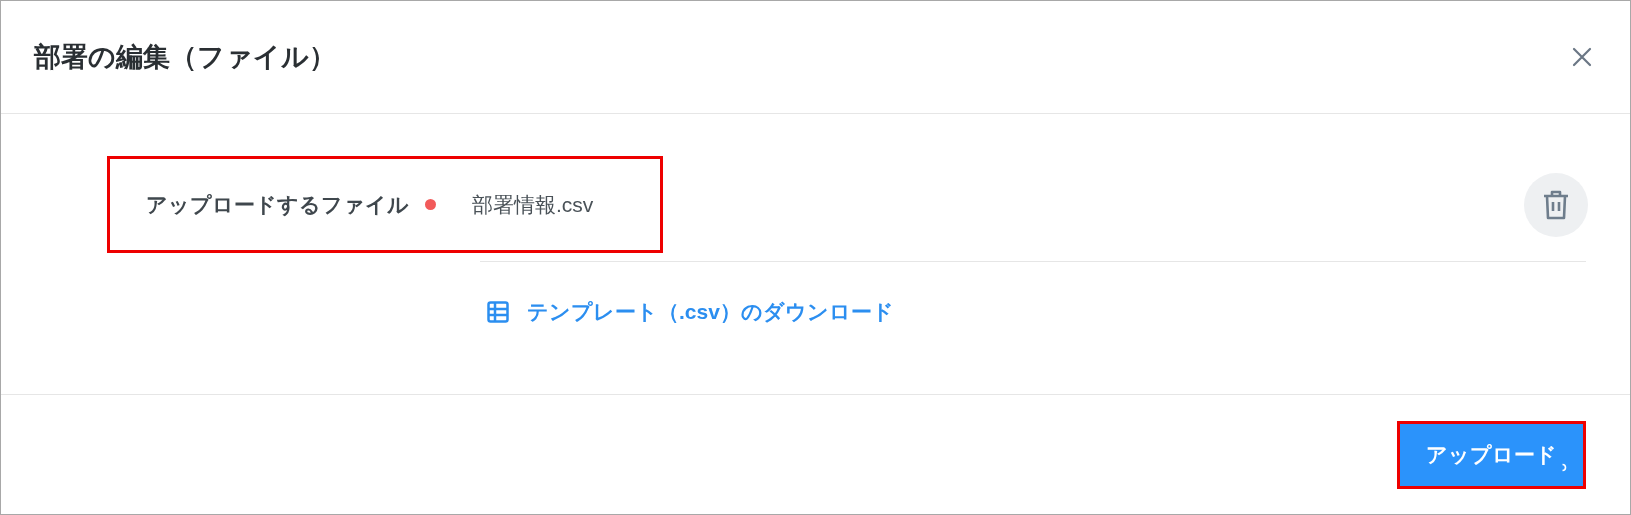  What do you see at coordinates (185, 57) in the screenshot?
I see `dialog-title: 部署の編集（ファイル）` at bounding box center [185, 57].